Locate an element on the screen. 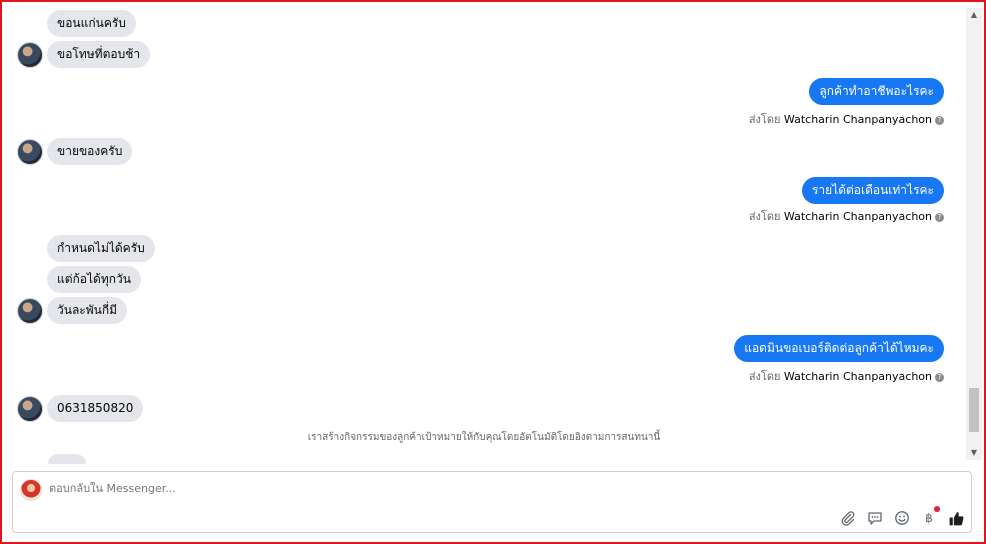 This screenshot has width=986, height=544. message-bubble: แต่ก้อได้ทุกวัน is located at coordinates (94, 279).